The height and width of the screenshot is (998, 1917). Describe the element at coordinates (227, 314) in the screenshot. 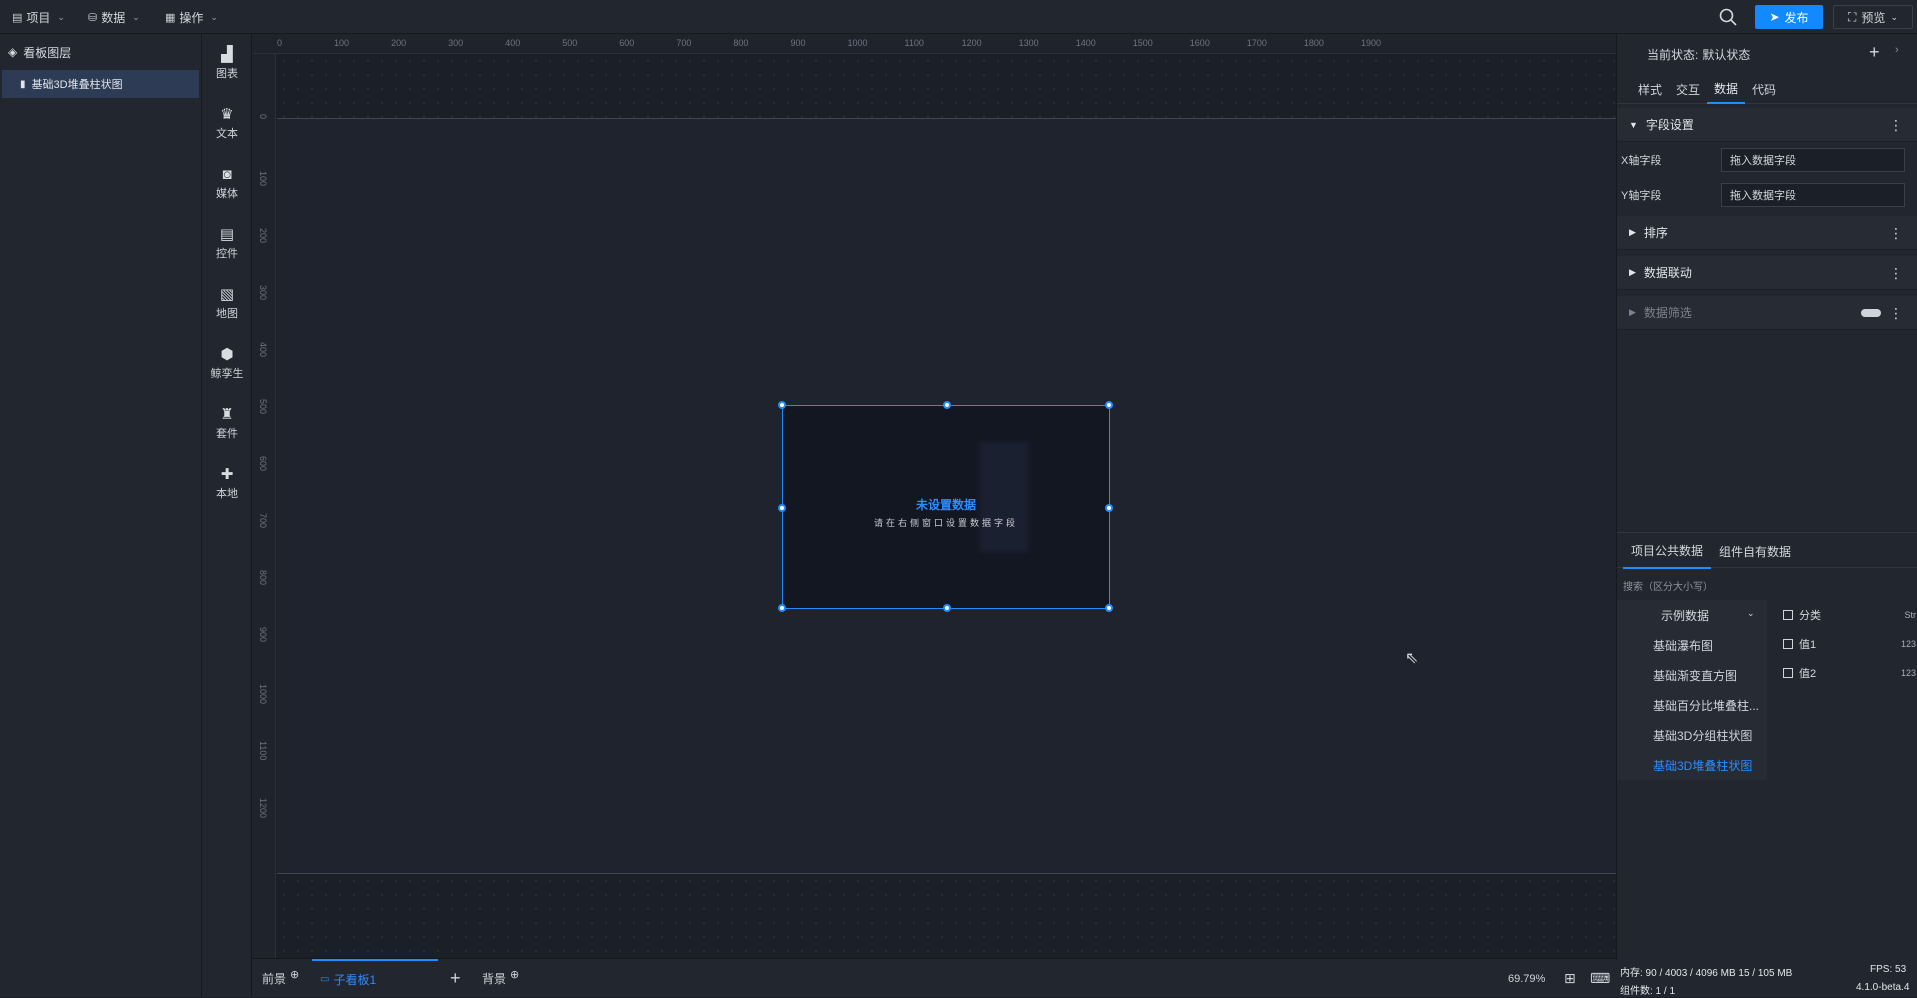

I see `component-label: 地图` at that location.